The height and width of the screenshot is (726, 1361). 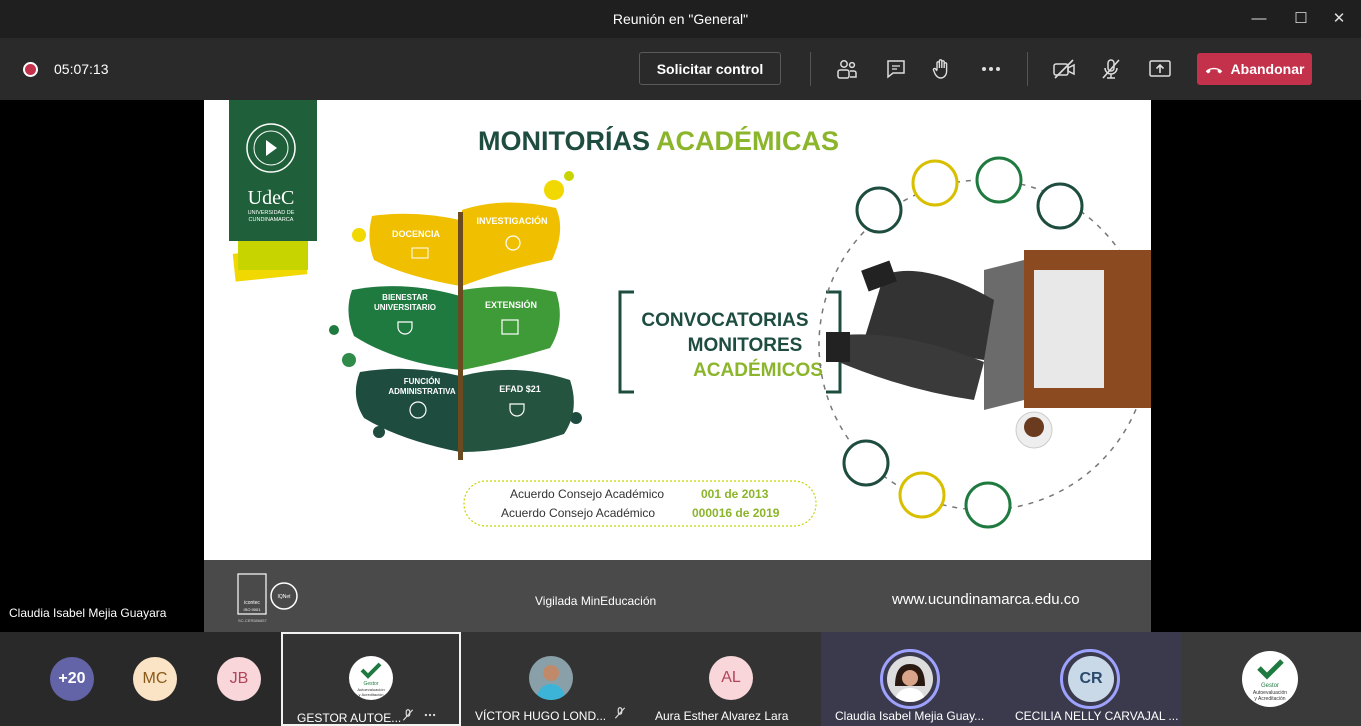 What do you see at coordinates (896, 69) in the screenshot?
I see `chat-icon` at bounding box center [896, 69].